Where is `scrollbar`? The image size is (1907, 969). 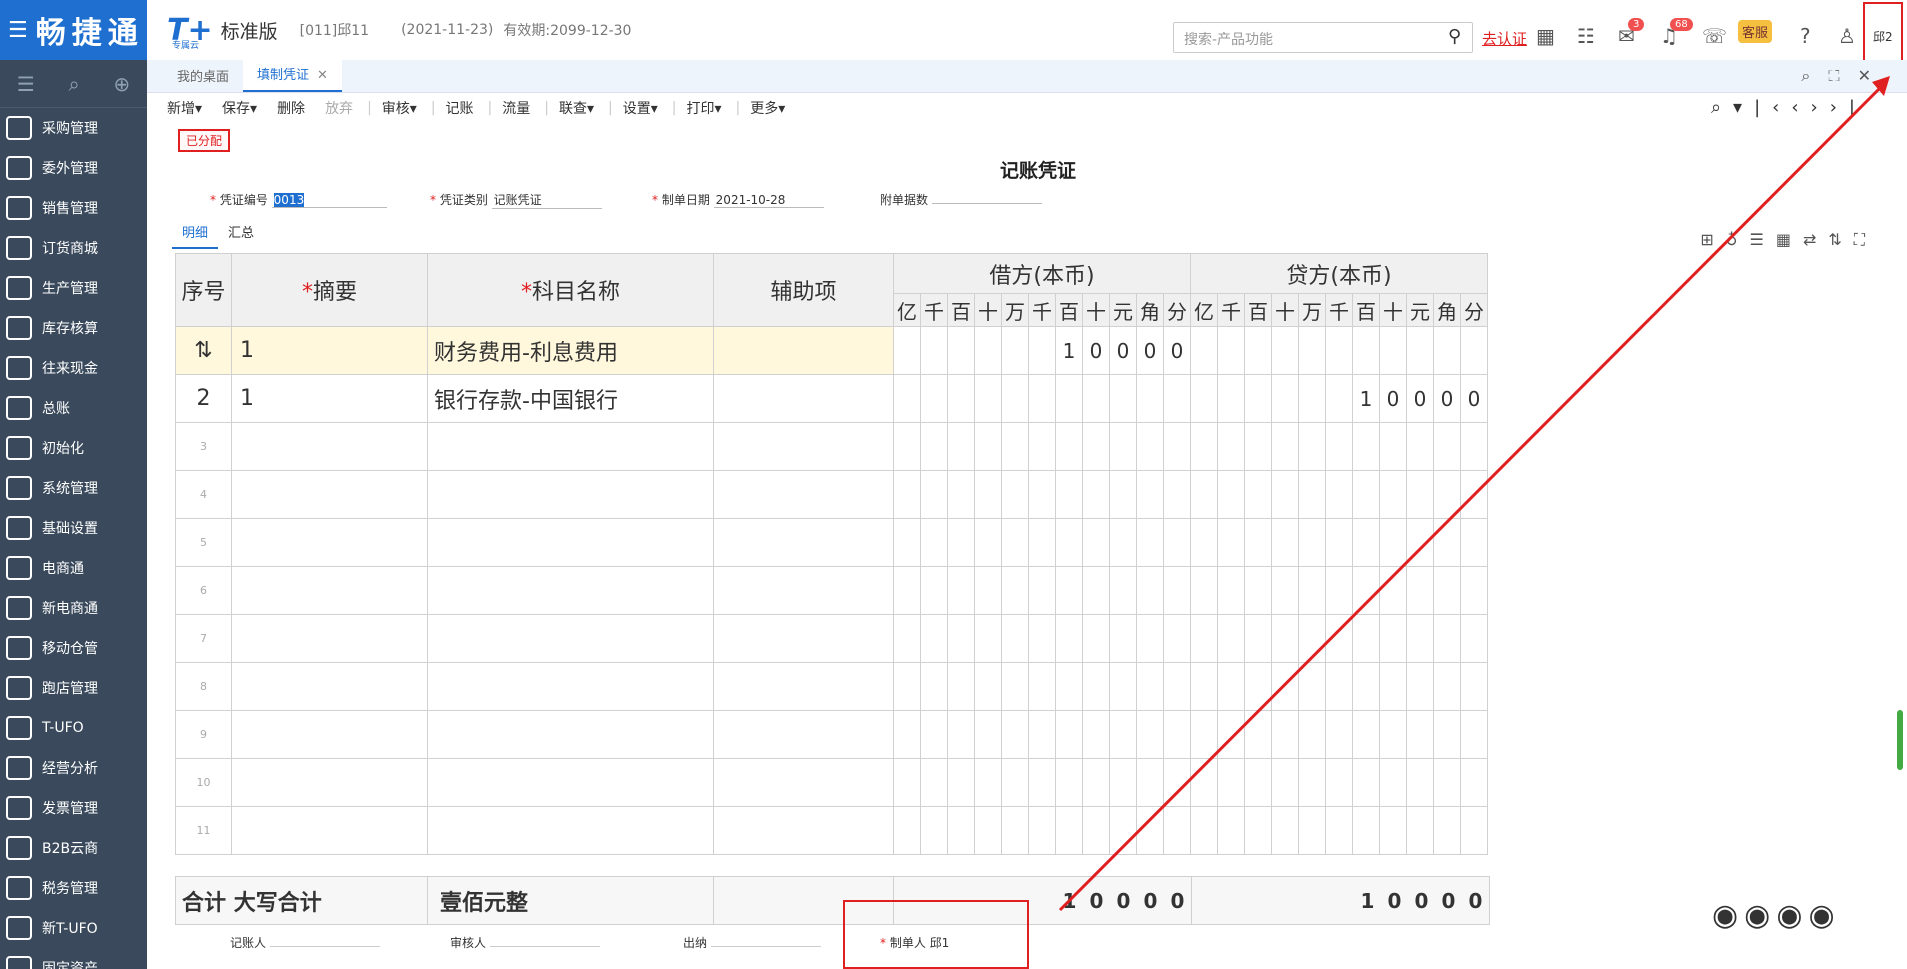
scrollbar is located at coordinates (1900, 740).